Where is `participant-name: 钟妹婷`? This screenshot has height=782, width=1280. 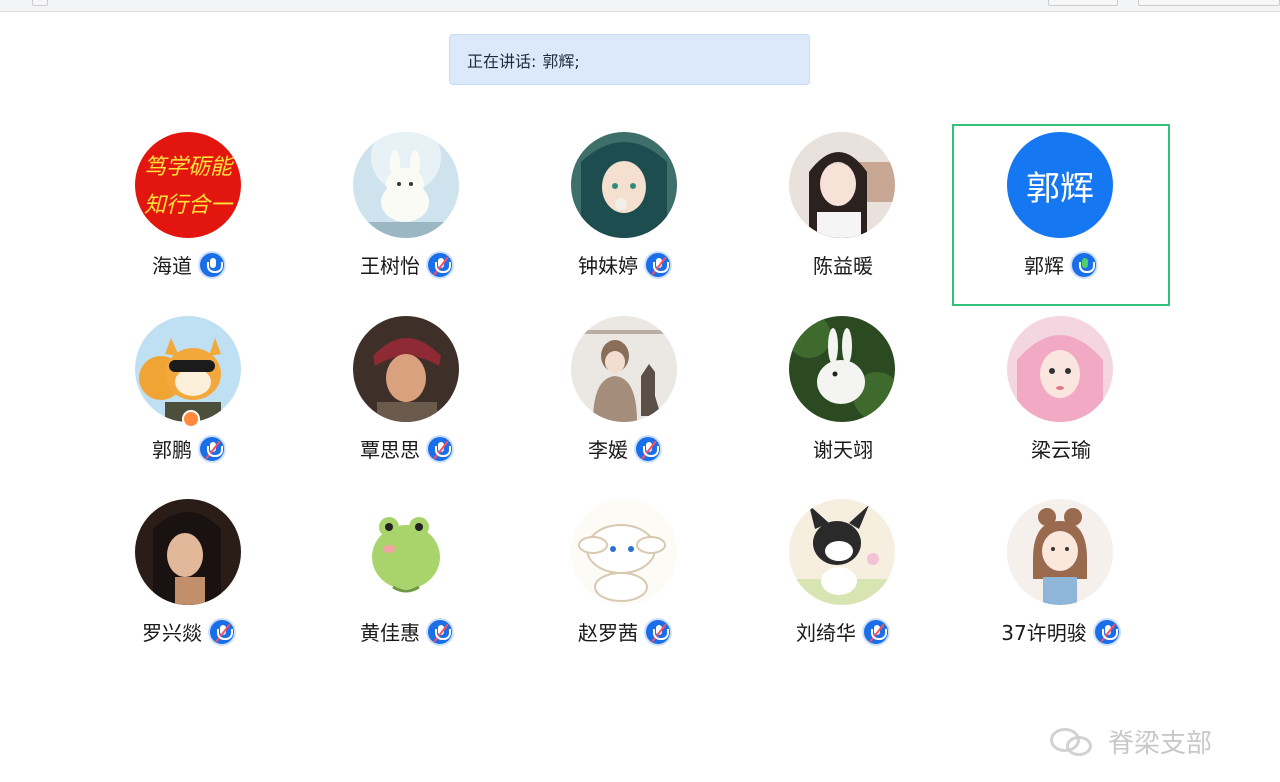
participant-name: 钟妹婷 is located at coordinates (608, 266).